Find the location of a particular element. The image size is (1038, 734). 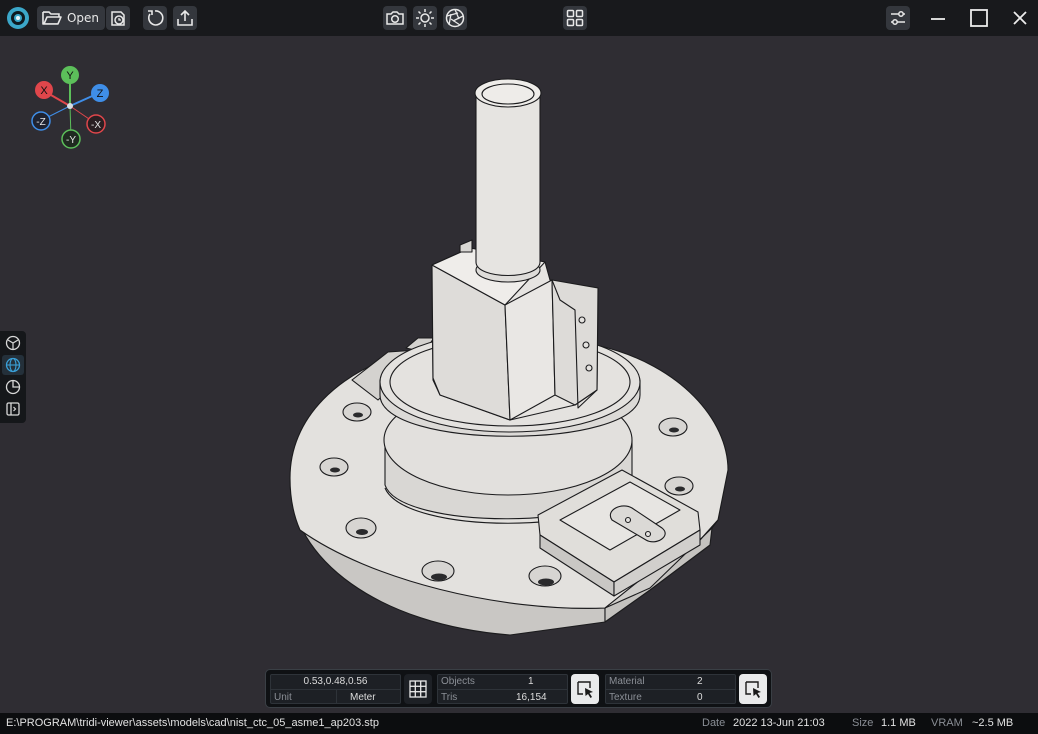

svg-text: -Y is located at coordinates (71, 140).